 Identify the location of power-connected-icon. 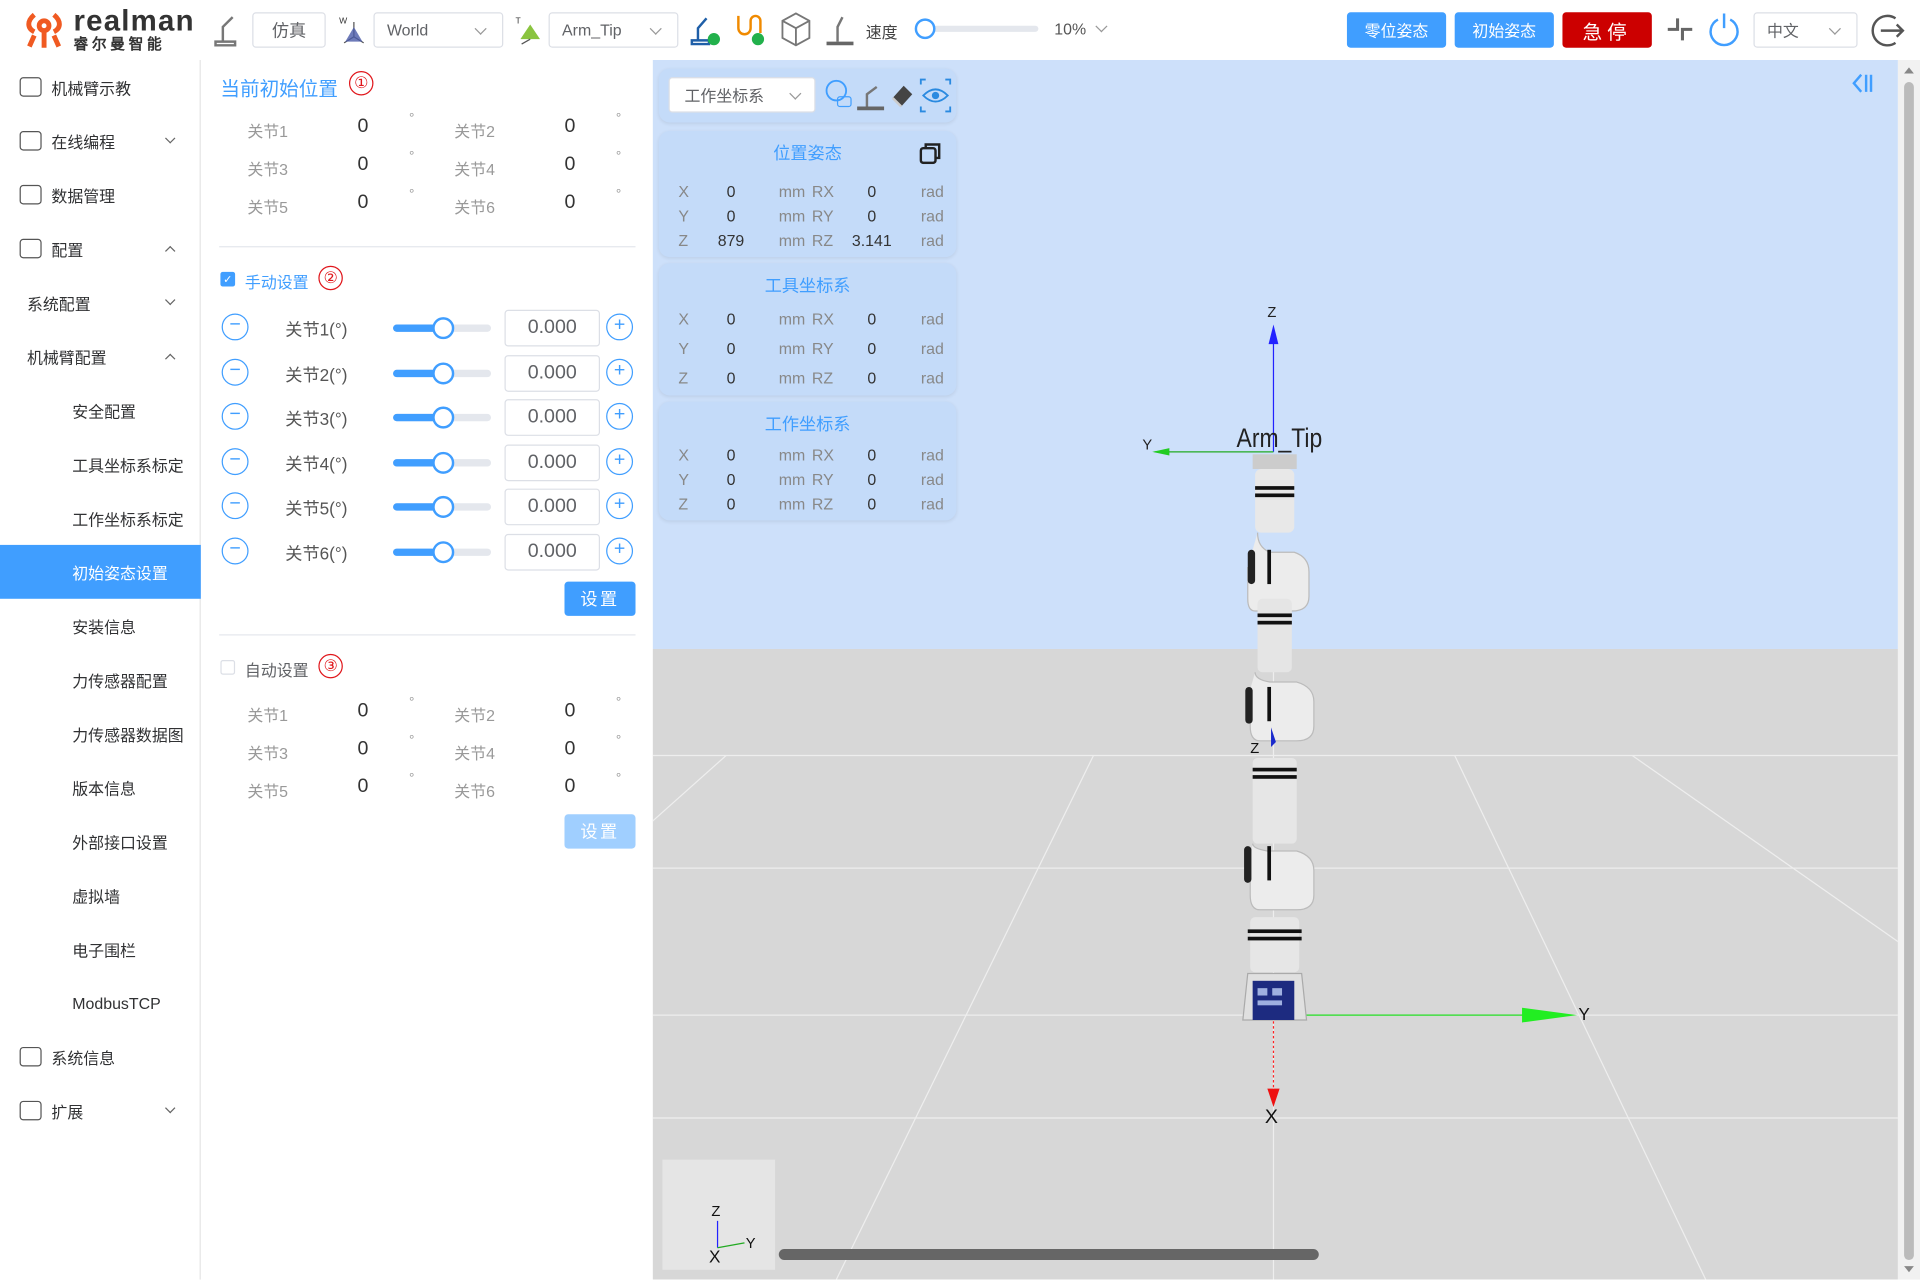
(749, 29).